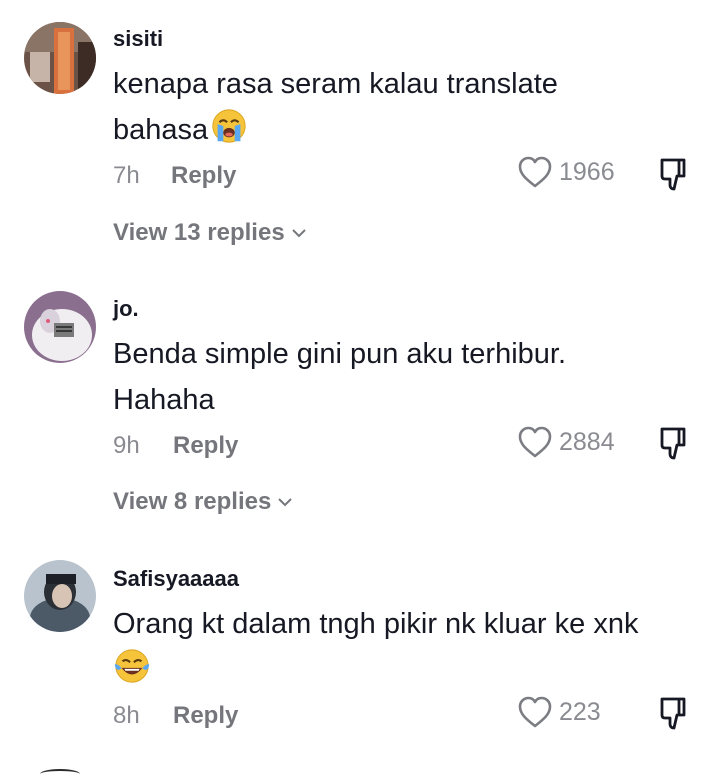 The width and height of the screenshot is (720, 779). I want to click on comment-text: kenapa rasa seram kalau translate bahasa, so click(408, 107).